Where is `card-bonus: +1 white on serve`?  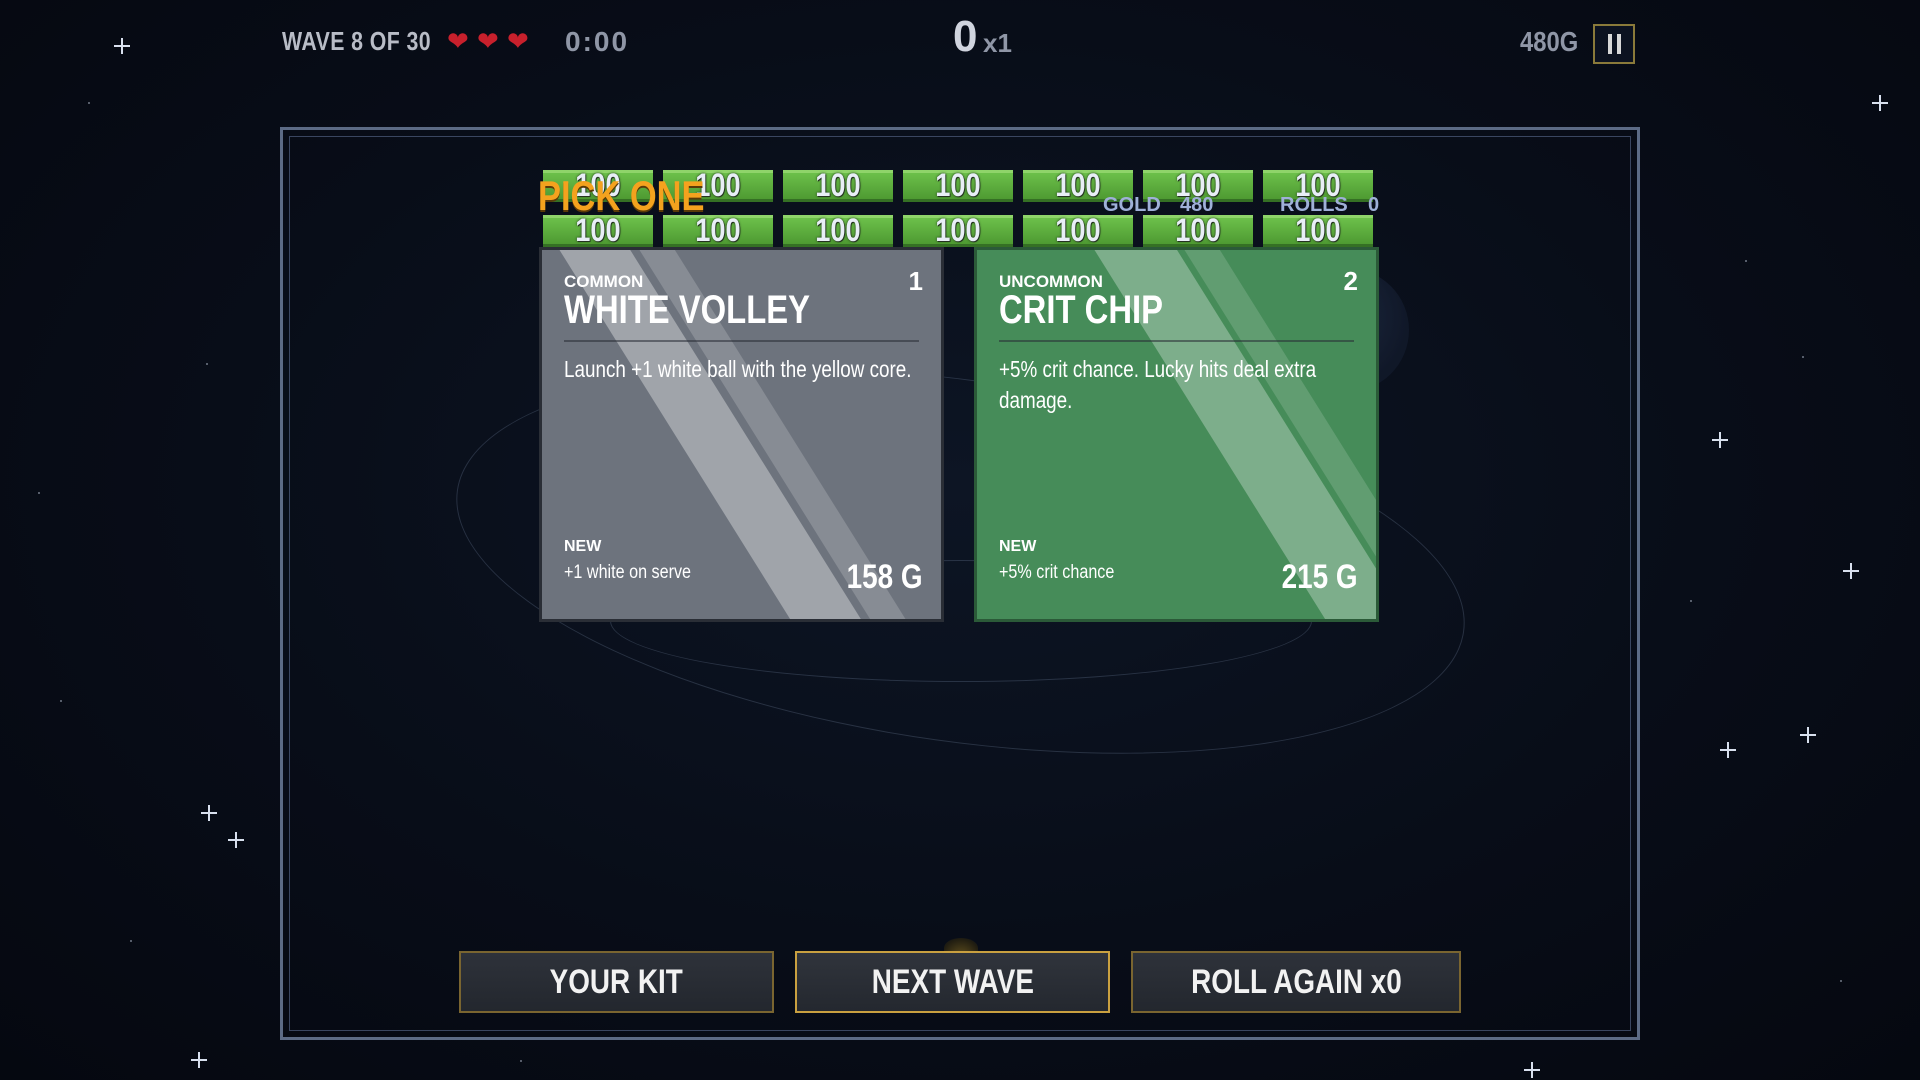 card-bonus: +1 white on serve is located at coordinates (628, 572).